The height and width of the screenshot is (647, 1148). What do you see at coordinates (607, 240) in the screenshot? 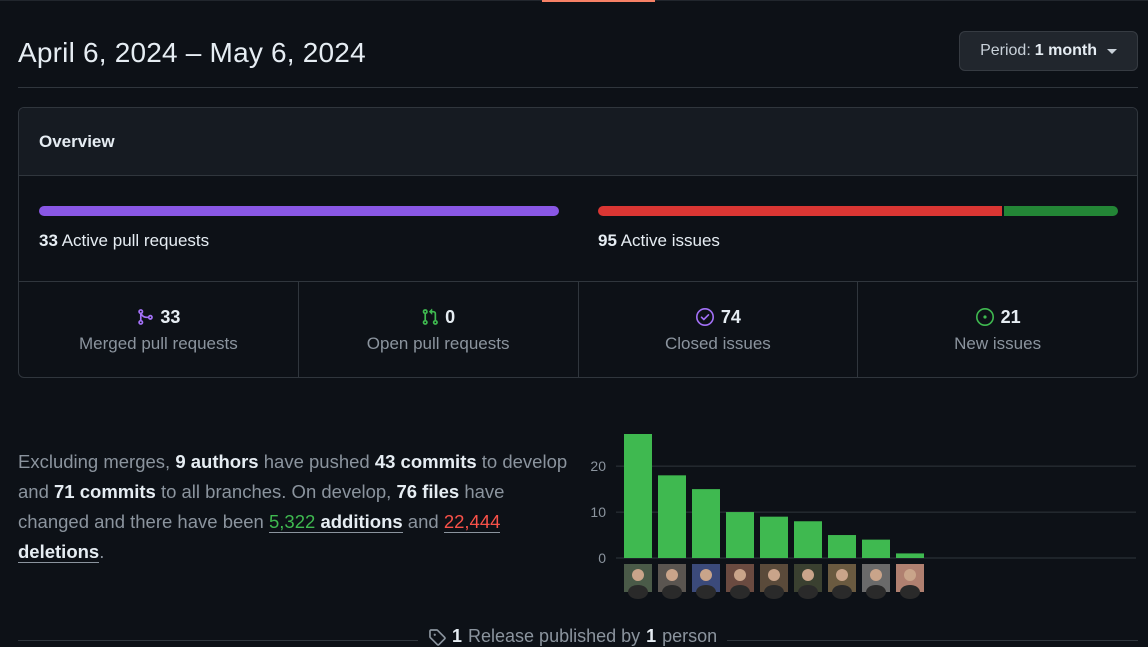
I see `active-issues-count: 95` at bounding box center [607, 240].